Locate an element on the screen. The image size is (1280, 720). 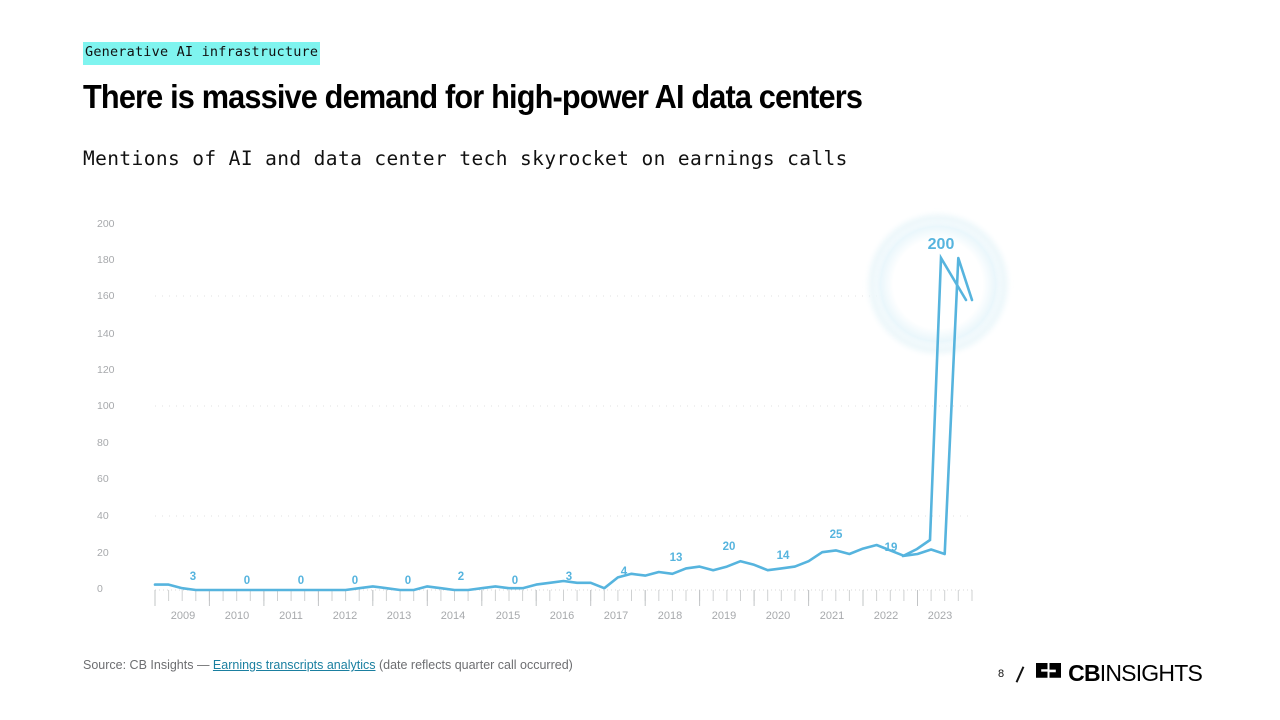
svg-text: 2014 is located at coordinates (453, 616).